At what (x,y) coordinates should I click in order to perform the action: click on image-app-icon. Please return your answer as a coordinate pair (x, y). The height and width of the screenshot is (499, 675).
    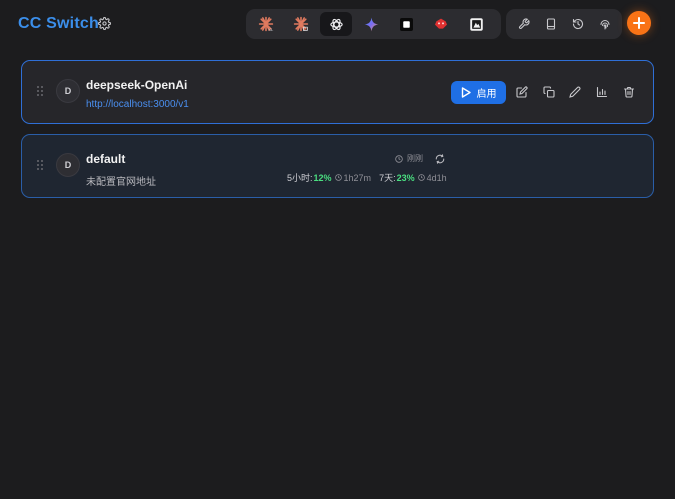
    Looking at the image, I should click on (476, 24).